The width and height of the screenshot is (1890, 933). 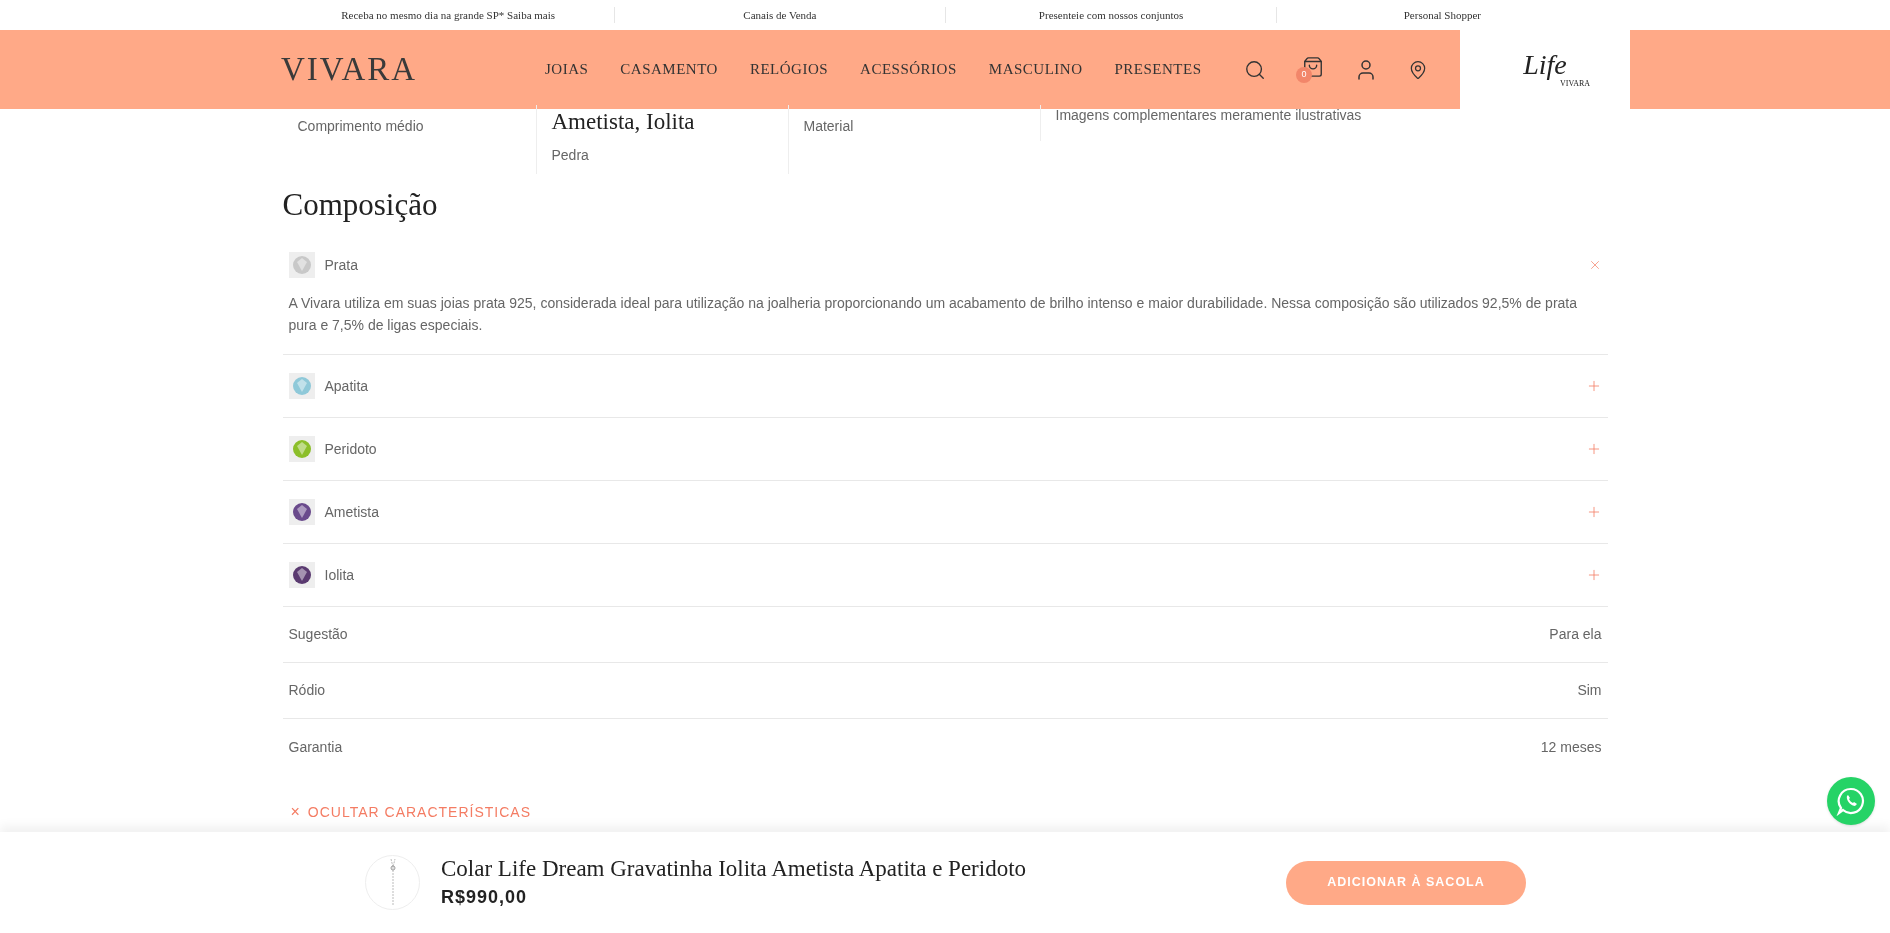 I want to click on accordion-header: Peridoto, so click(x=945, y=449).